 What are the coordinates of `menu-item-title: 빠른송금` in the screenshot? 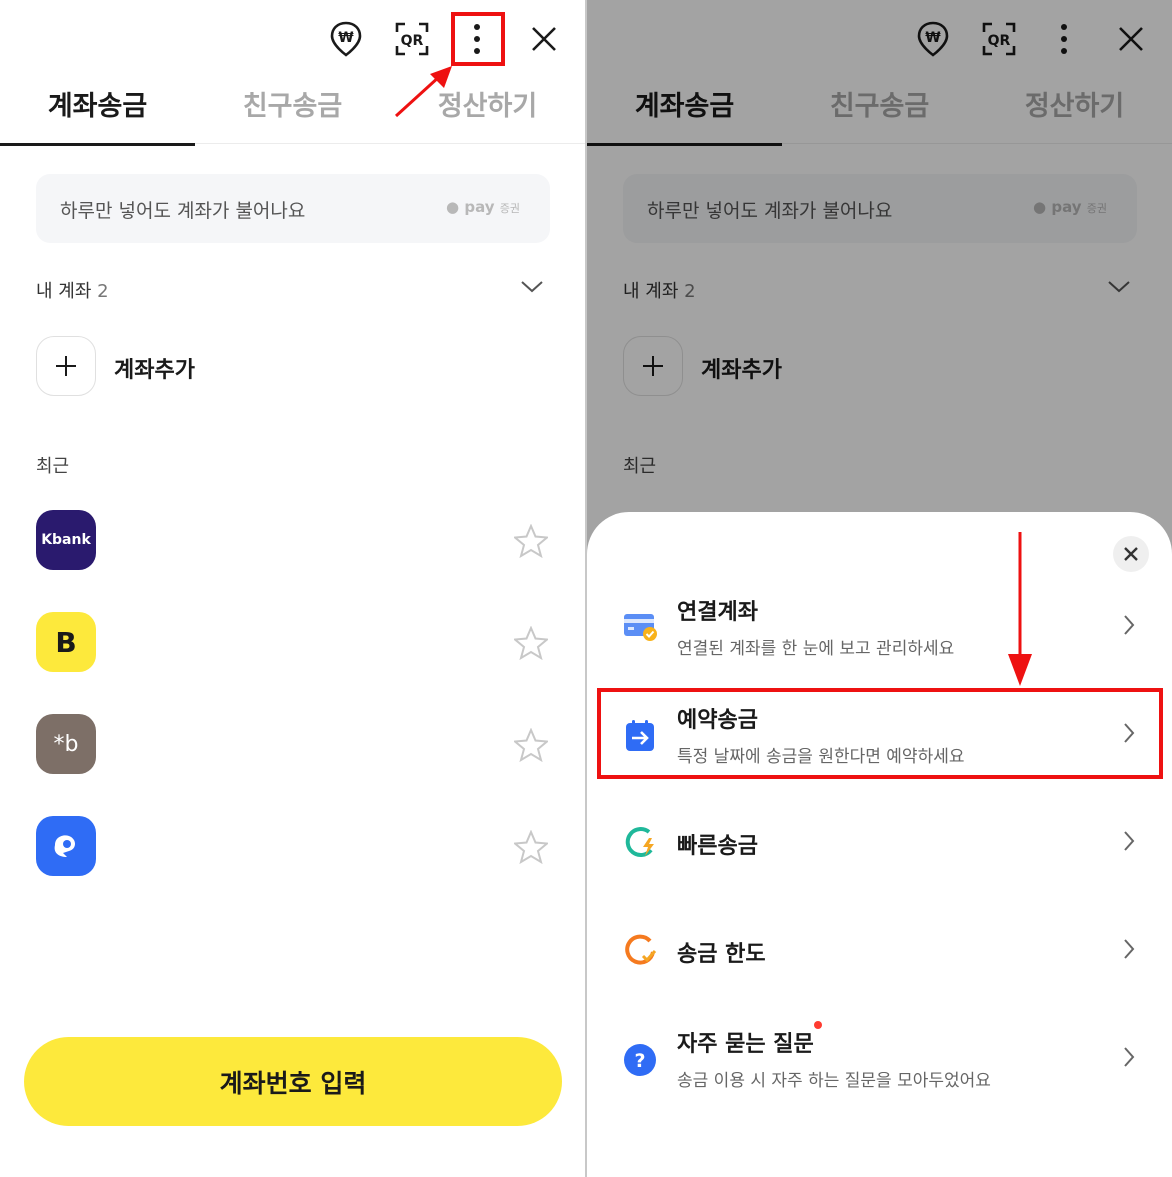 It's located at (717, 846).